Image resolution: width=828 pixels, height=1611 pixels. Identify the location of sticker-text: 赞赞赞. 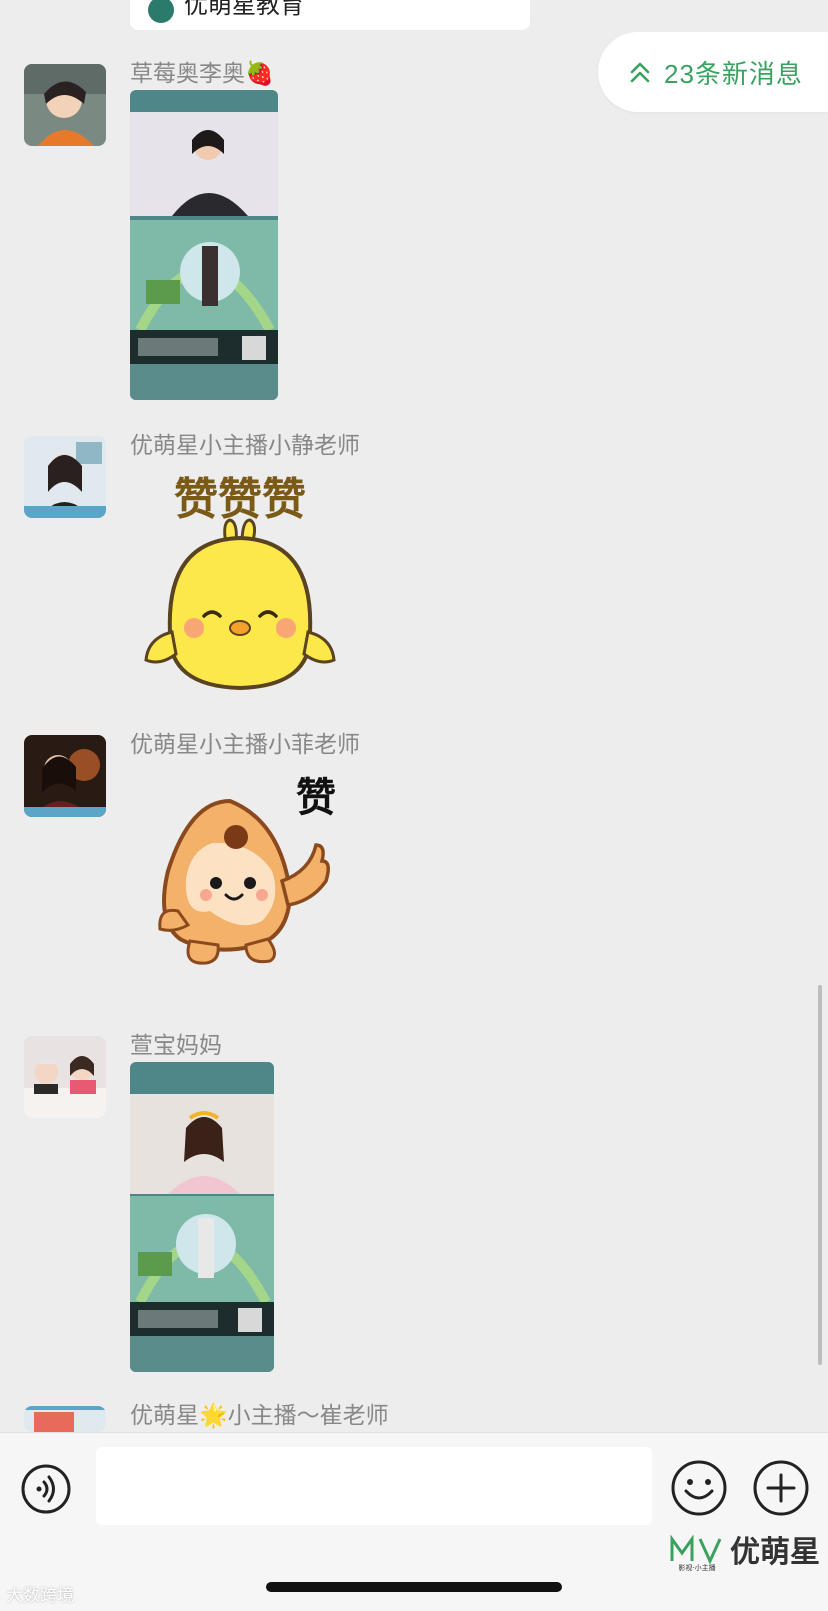
(240, 499).